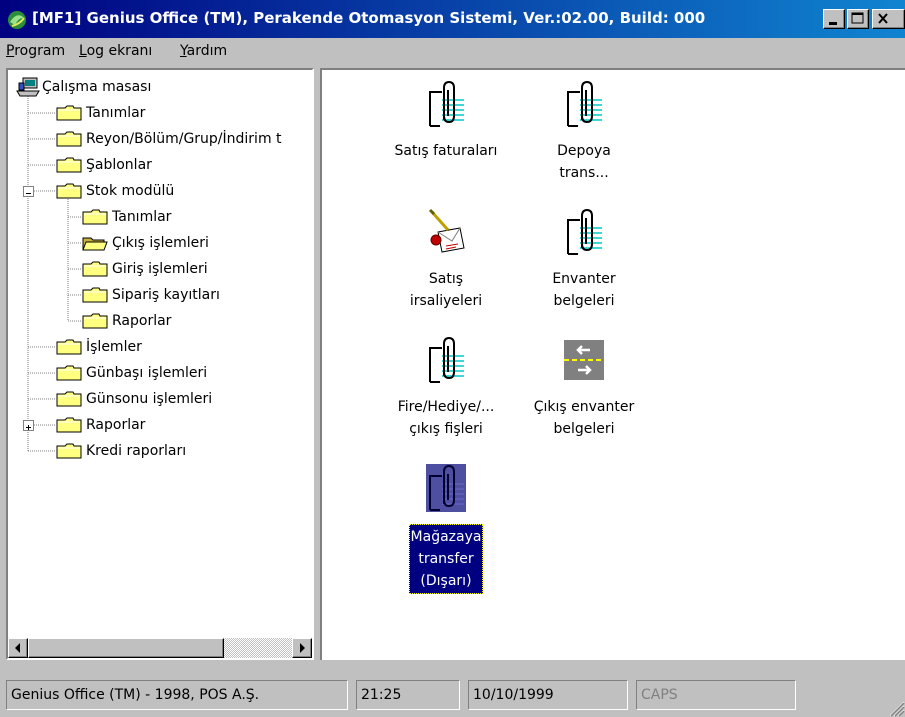  Describe the element at coordinates (17, 20) in the screenshot. I see `app-logo-icon` at that location.